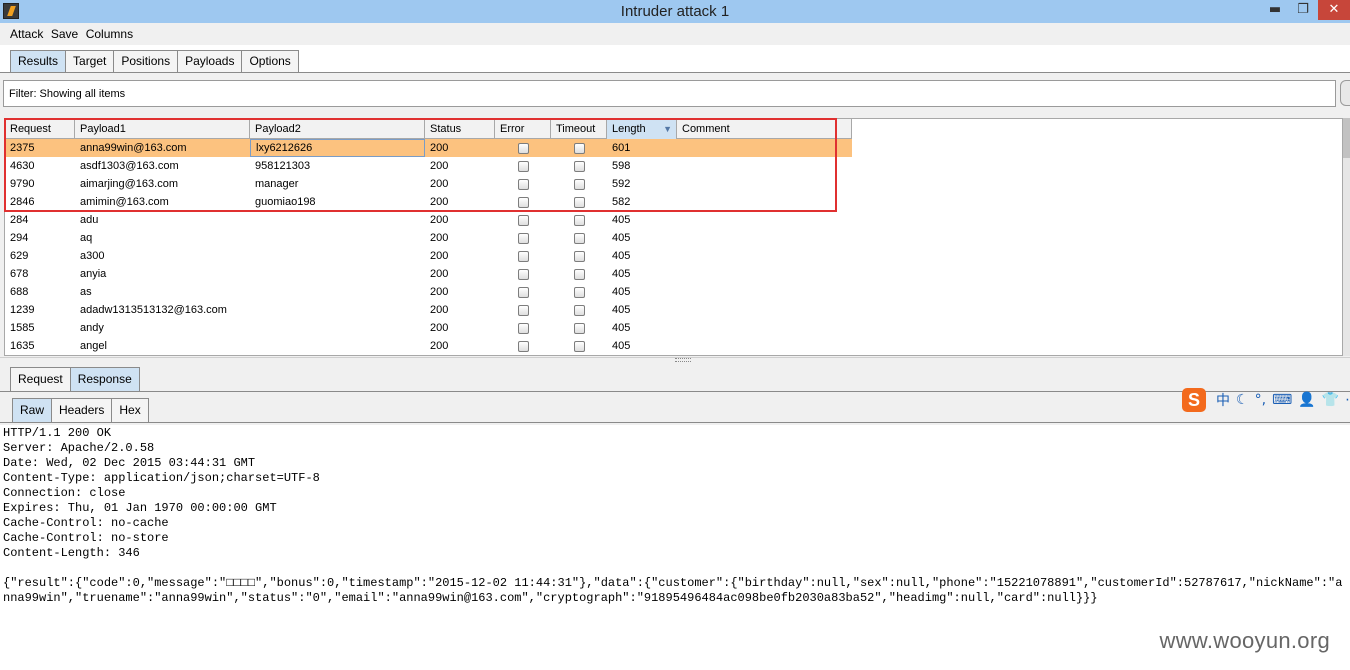 This screenshot has height=670, width=1350. What do you see at coordinates (629, 129) in the screenshot?
I see `column-header-length-label: Length` at bounding box center [629, 129].